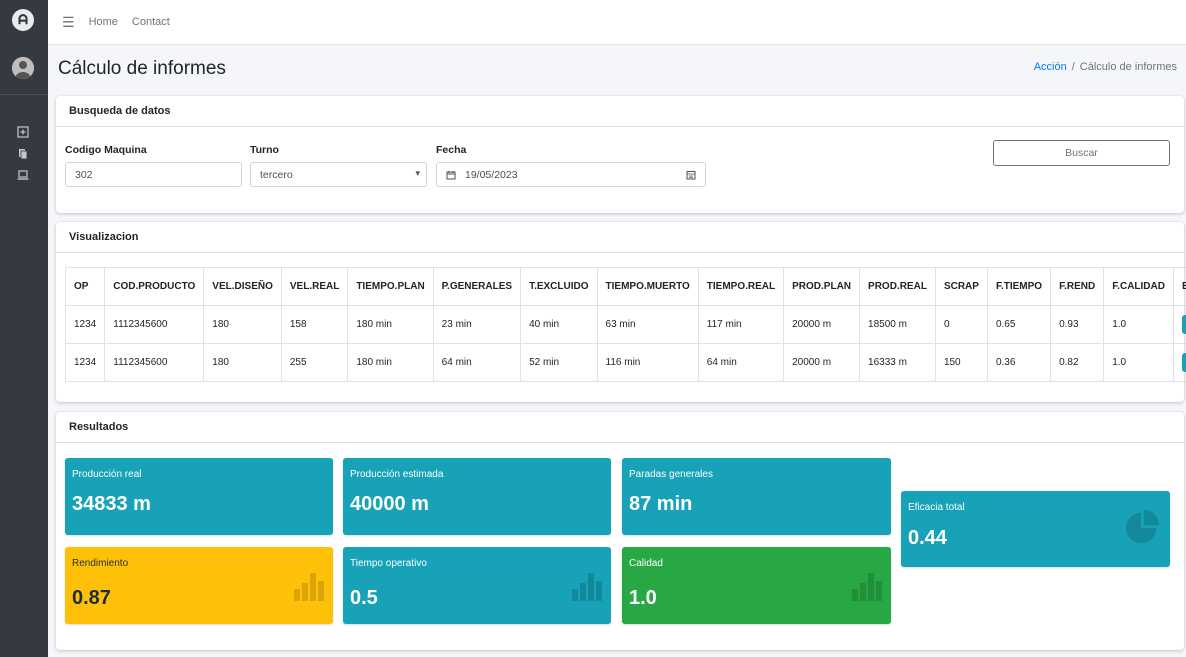  What do you see at coordinates (897, 286) in the screenshot?
I see `col-prod-real: PROD.REAL` at bounding box center [897, 286].